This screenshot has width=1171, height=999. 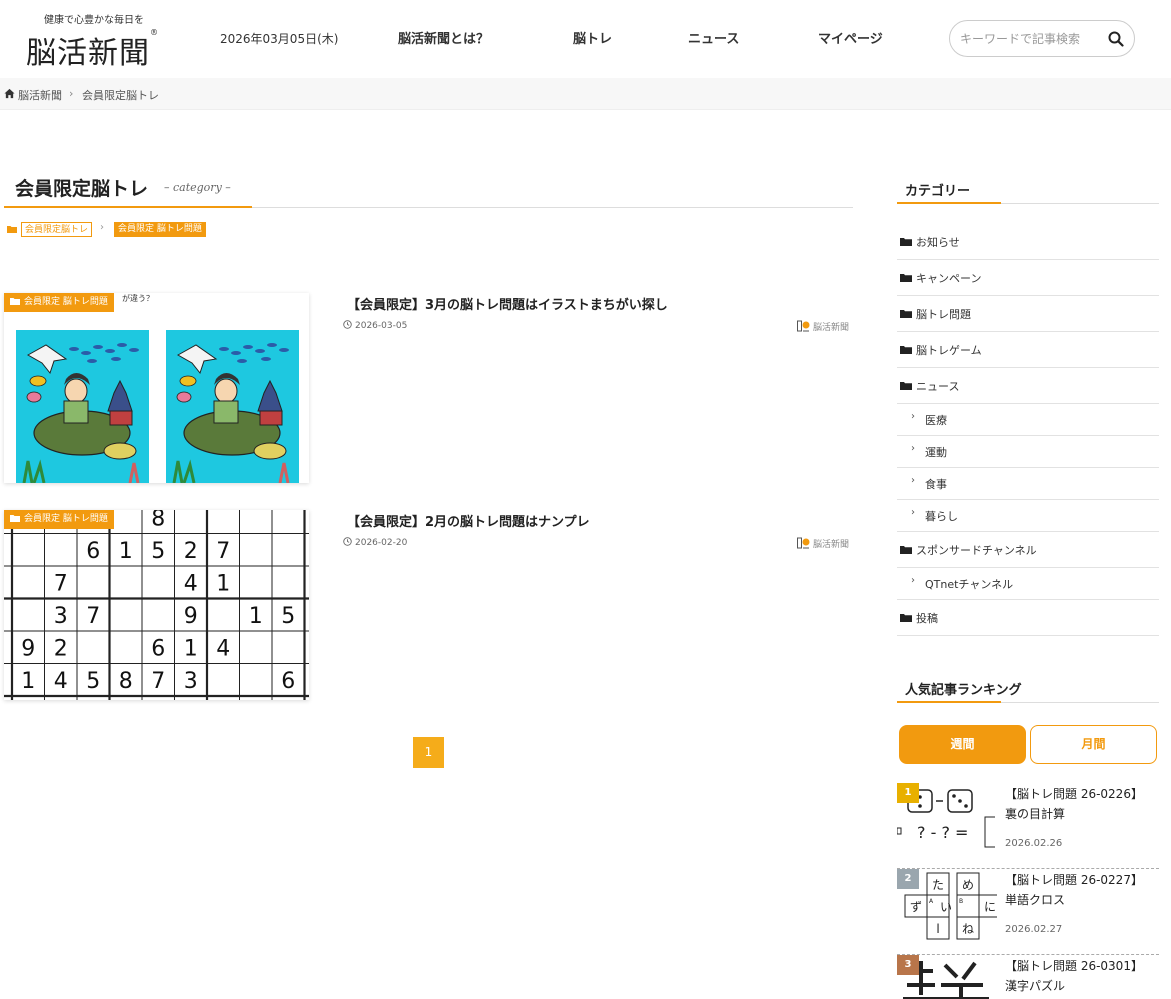 What do you see at coordinates (1028, 350) in the screenshot?
I see `sidebar-item-category: 脳トレゲーム` at bounding box center [1028, 350].